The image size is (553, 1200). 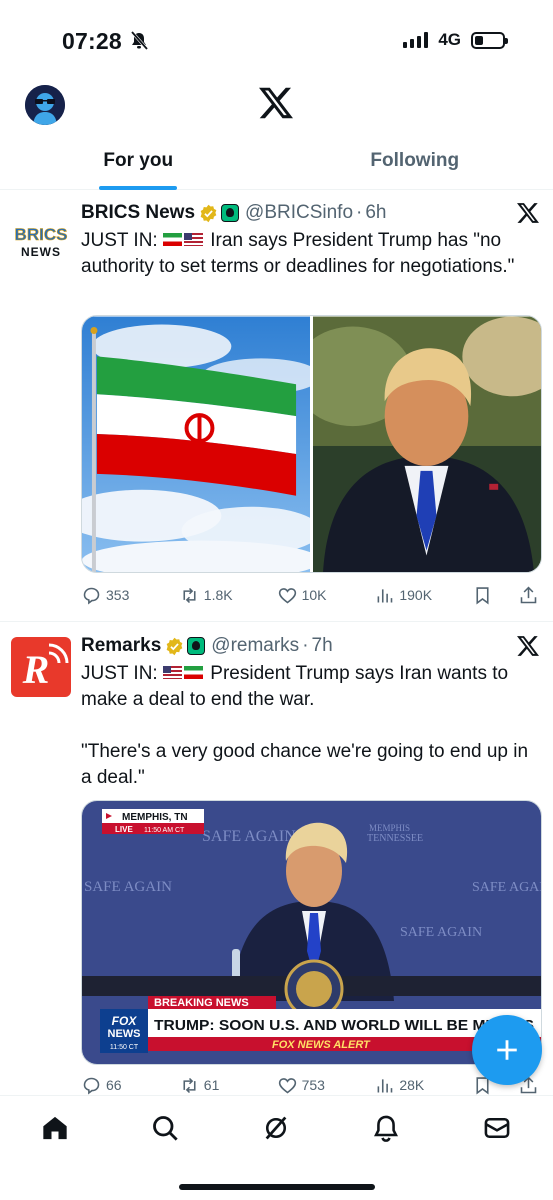 What do you see at coordinates (139, 40) in the screenshot?
I see `silent-bell-icon` at bounding box center [139, 40].